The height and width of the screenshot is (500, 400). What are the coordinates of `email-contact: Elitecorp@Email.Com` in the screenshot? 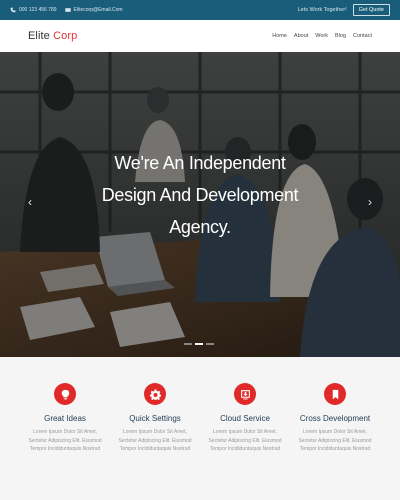 It's located at (93, 10).